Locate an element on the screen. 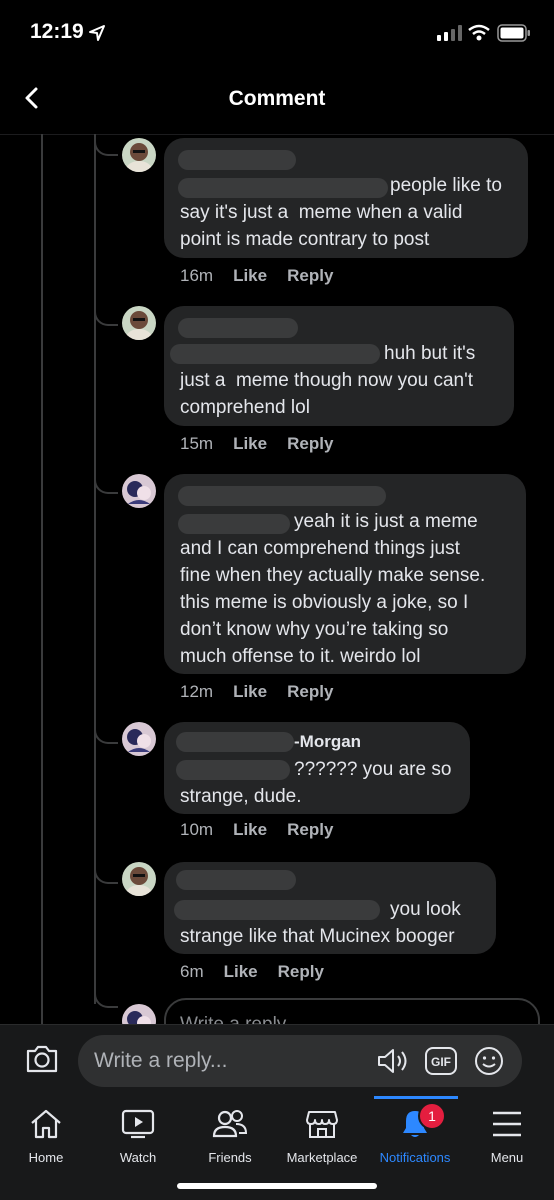  status-time: 12:19 is located at coordinates (57, 31).